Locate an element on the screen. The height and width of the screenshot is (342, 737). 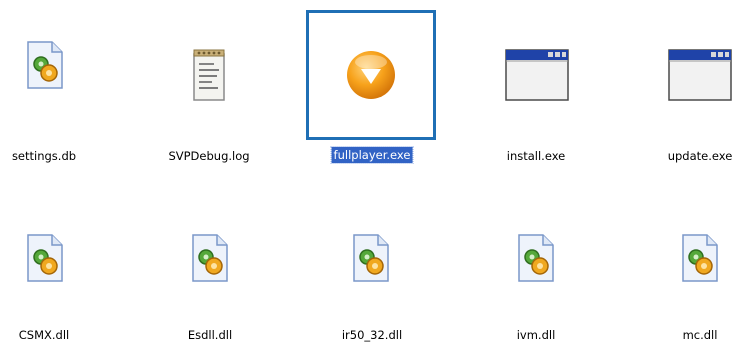
file-name-label: update.exe is located at coordinates (700, 156).